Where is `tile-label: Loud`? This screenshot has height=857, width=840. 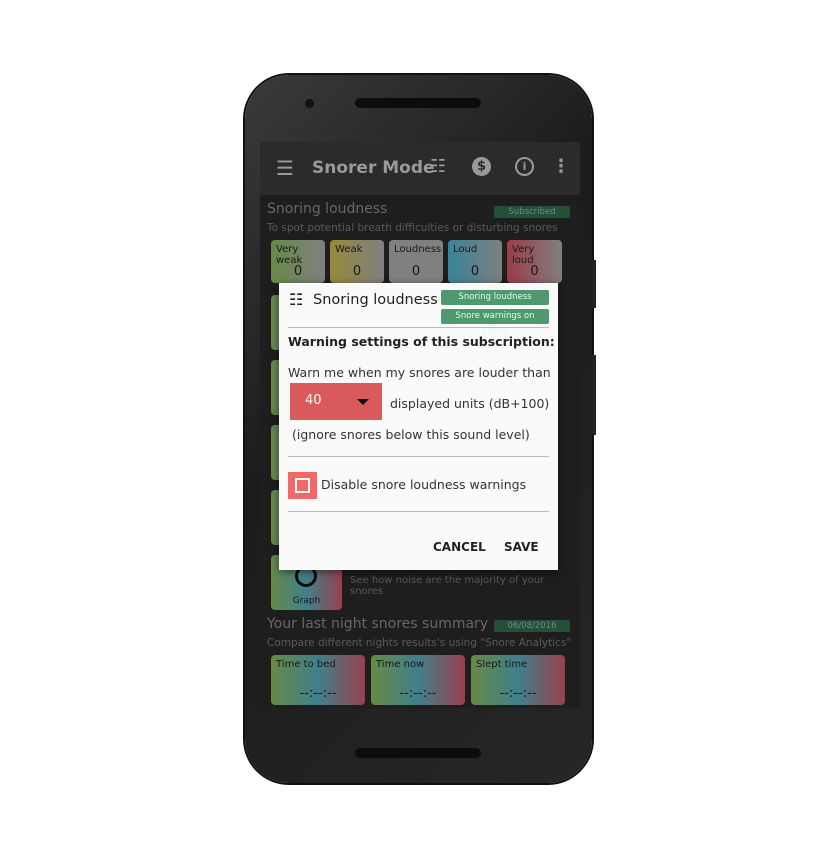
tile-label: Loud is located at coordinates (465, 249).